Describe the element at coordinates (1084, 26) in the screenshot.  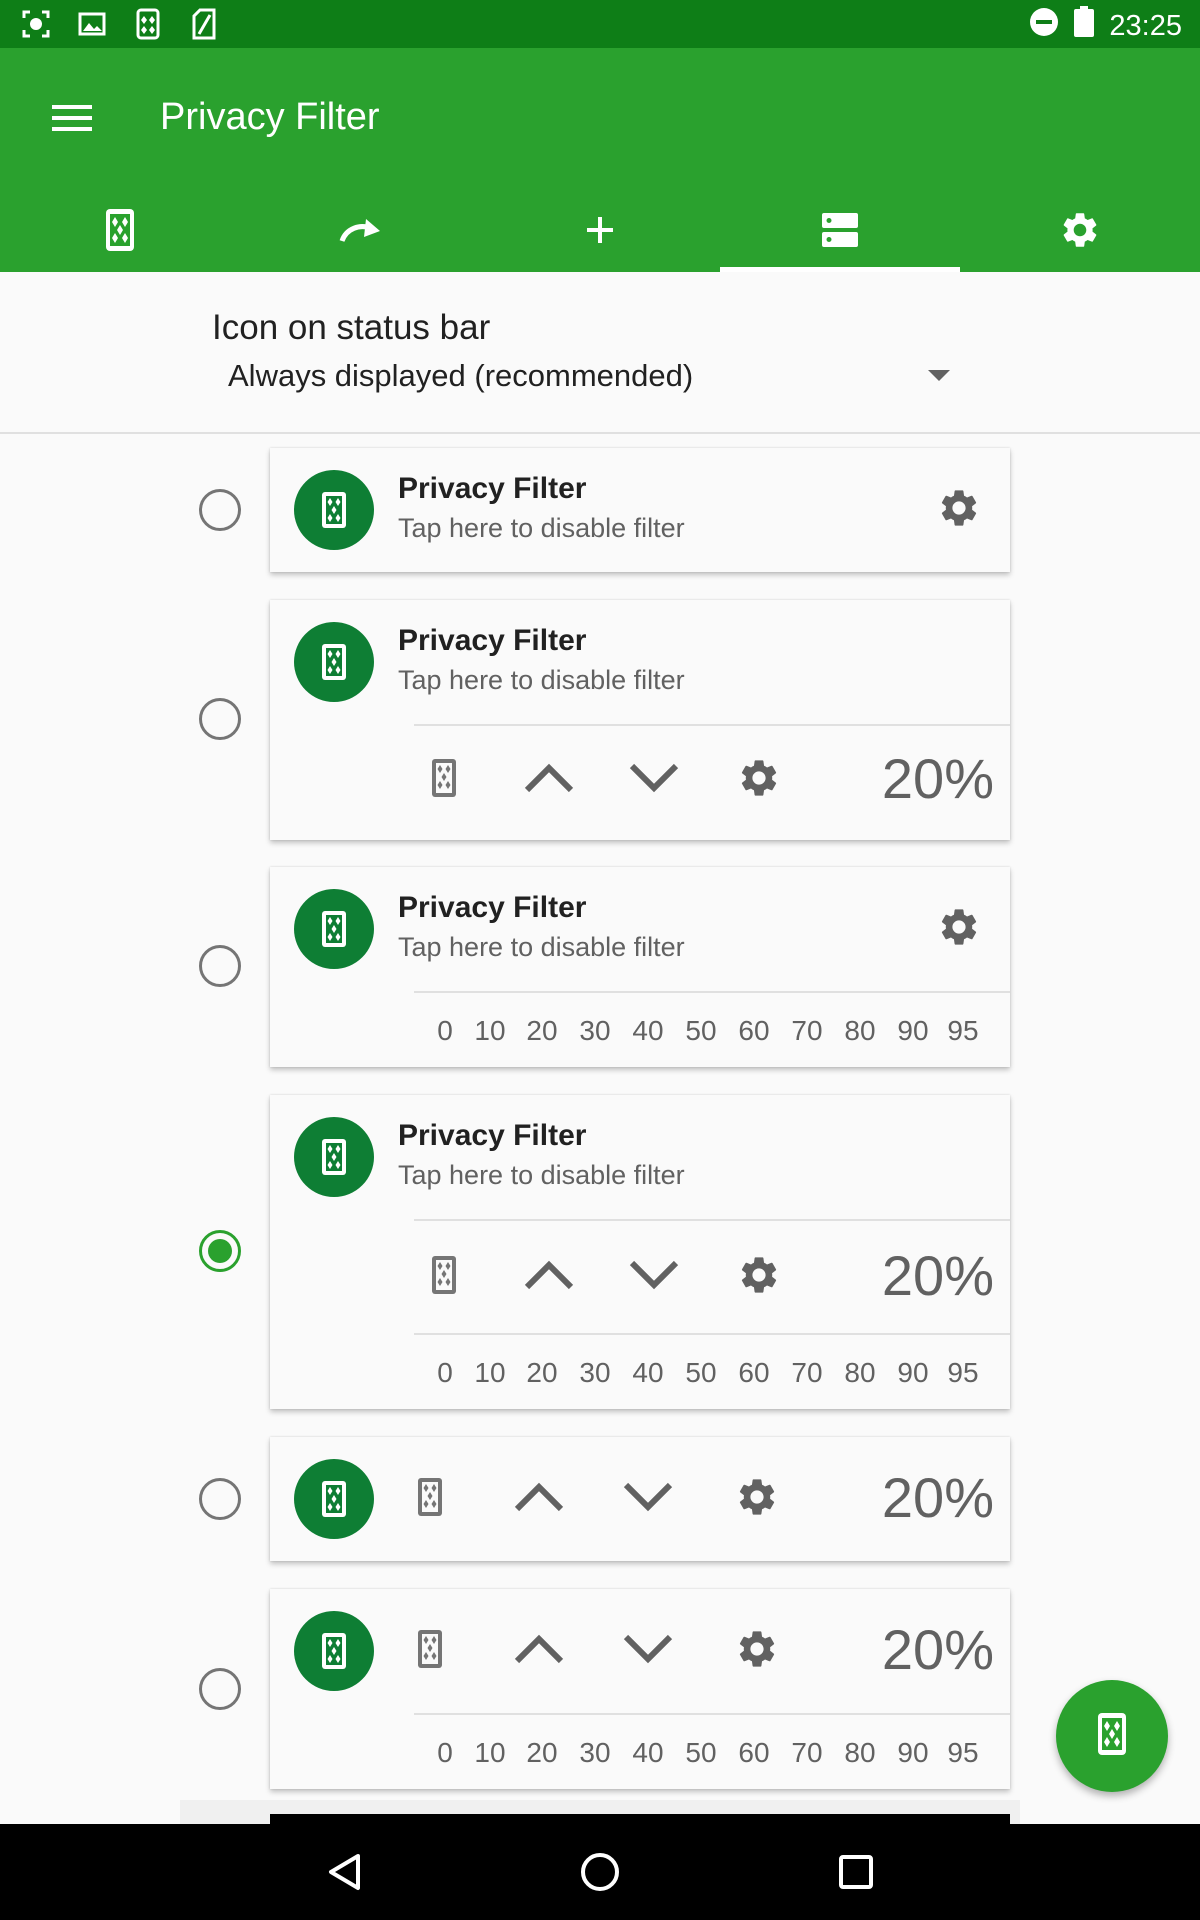
I see `battery-icon` at that location.